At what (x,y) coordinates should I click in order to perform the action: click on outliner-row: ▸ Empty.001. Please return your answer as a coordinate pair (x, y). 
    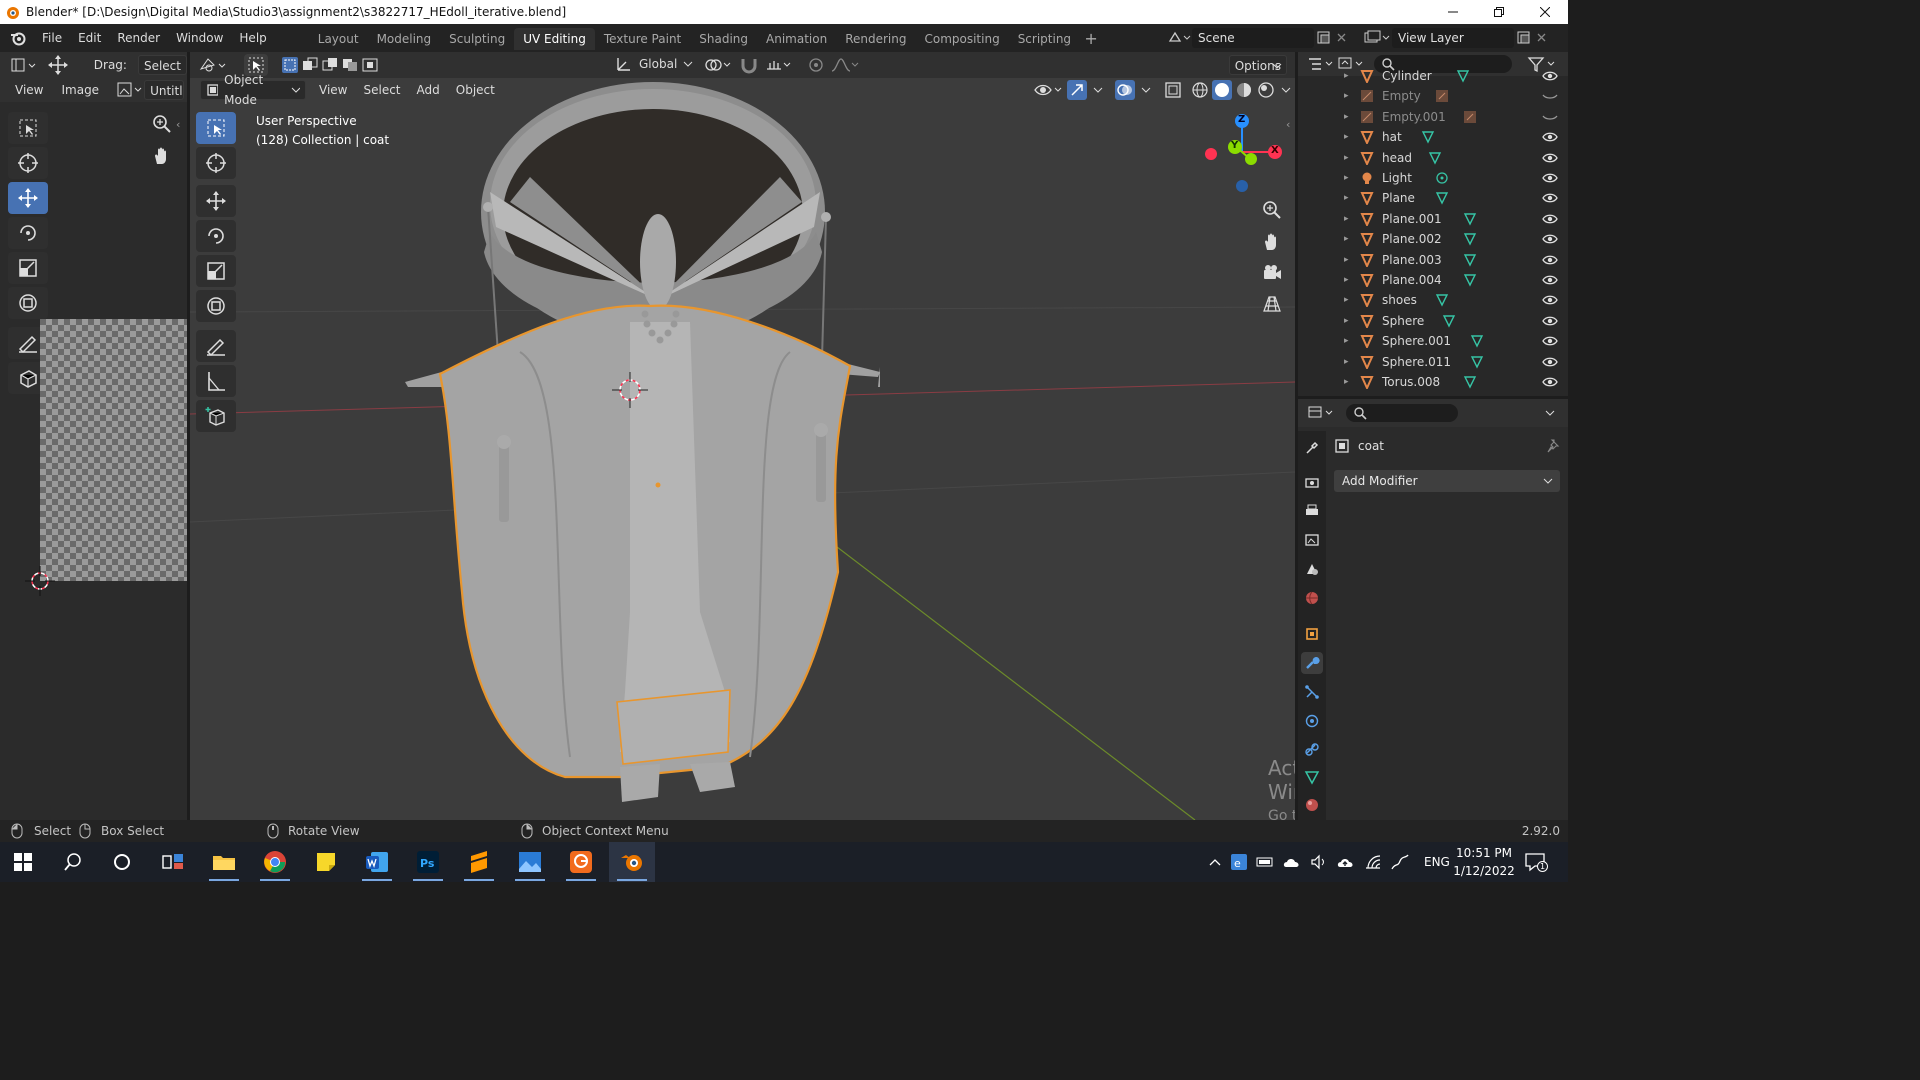
    Looking at the image, I should click on (1433, 117).